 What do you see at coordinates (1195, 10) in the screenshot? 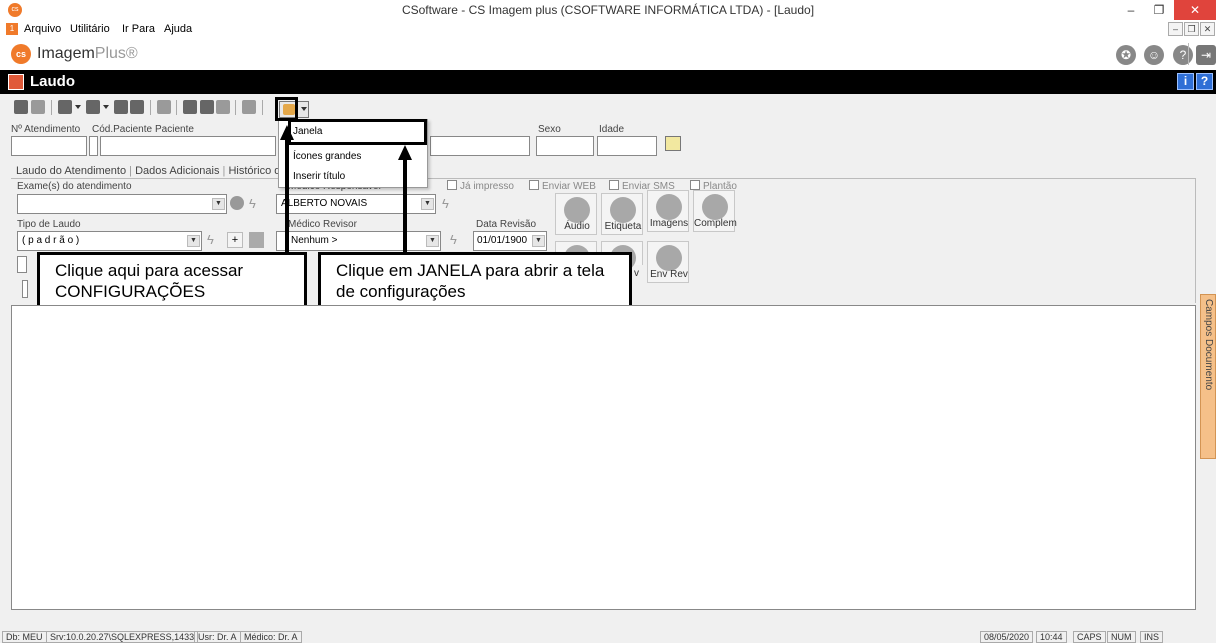
I see `close-button: ✕` at bounding box center [1195, 10].